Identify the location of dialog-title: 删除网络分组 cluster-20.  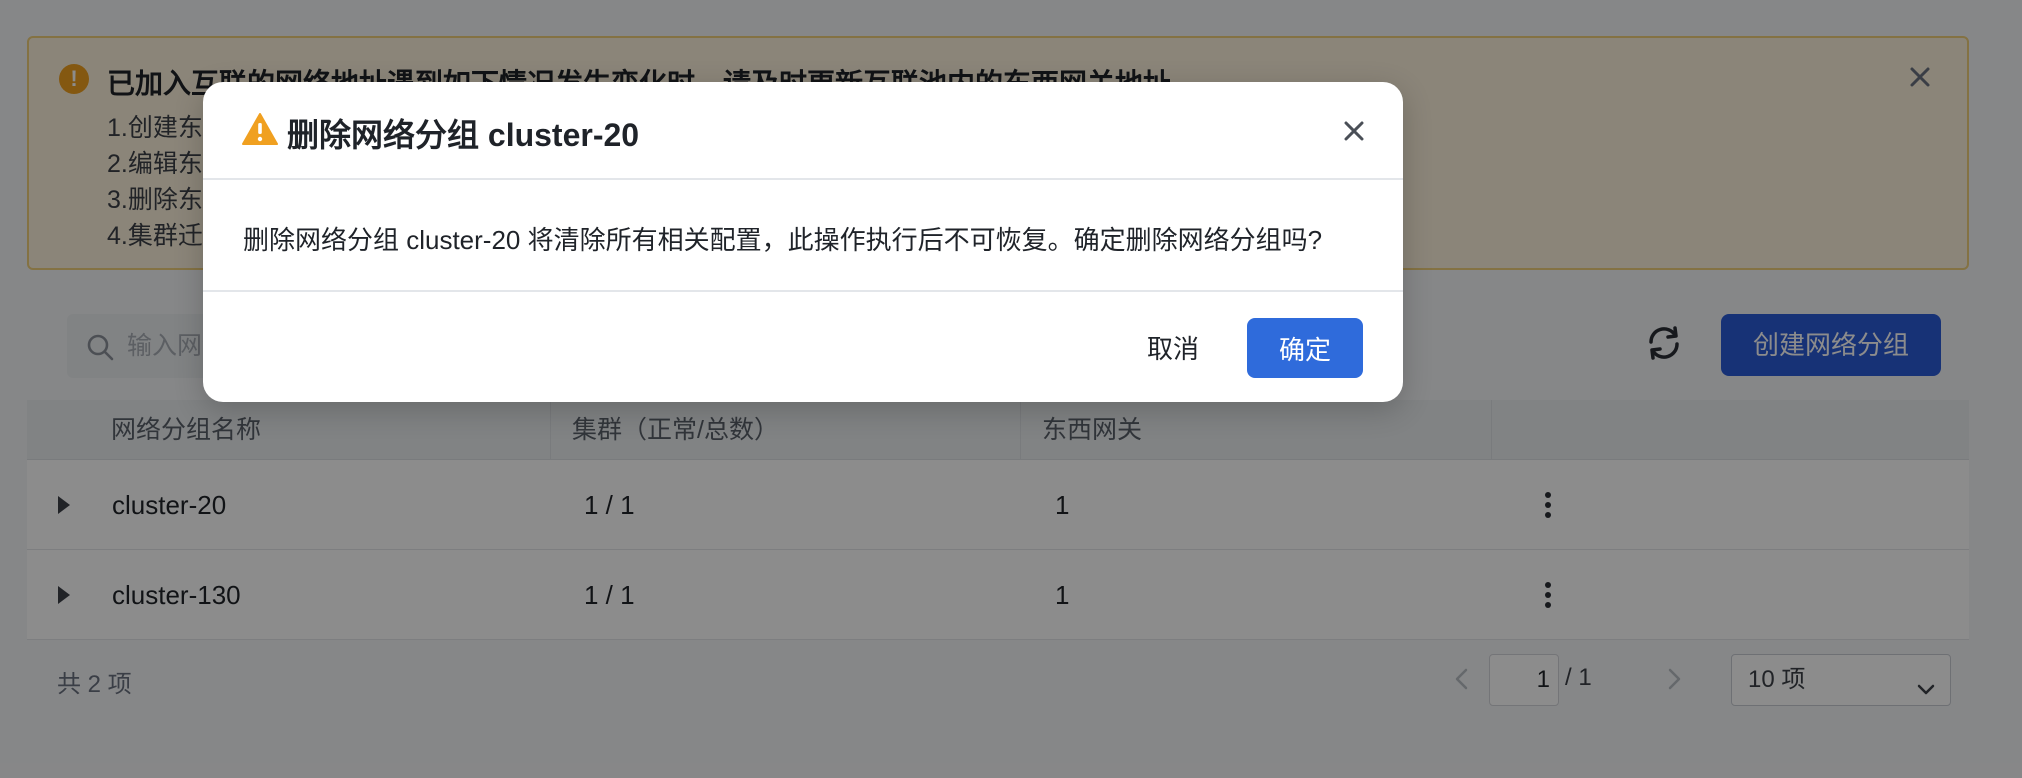
(463, 135).